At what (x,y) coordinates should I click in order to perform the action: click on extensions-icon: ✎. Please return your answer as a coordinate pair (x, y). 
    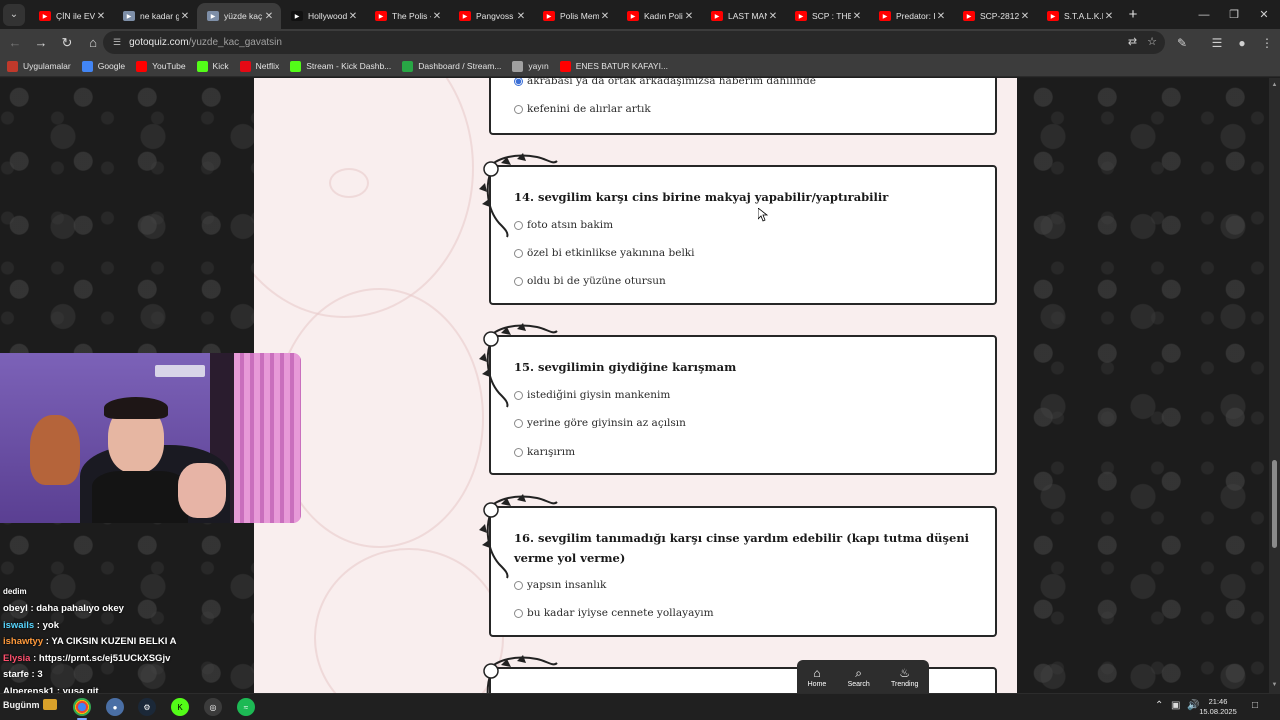
    Looking at the image, I should click on (1182, 42).